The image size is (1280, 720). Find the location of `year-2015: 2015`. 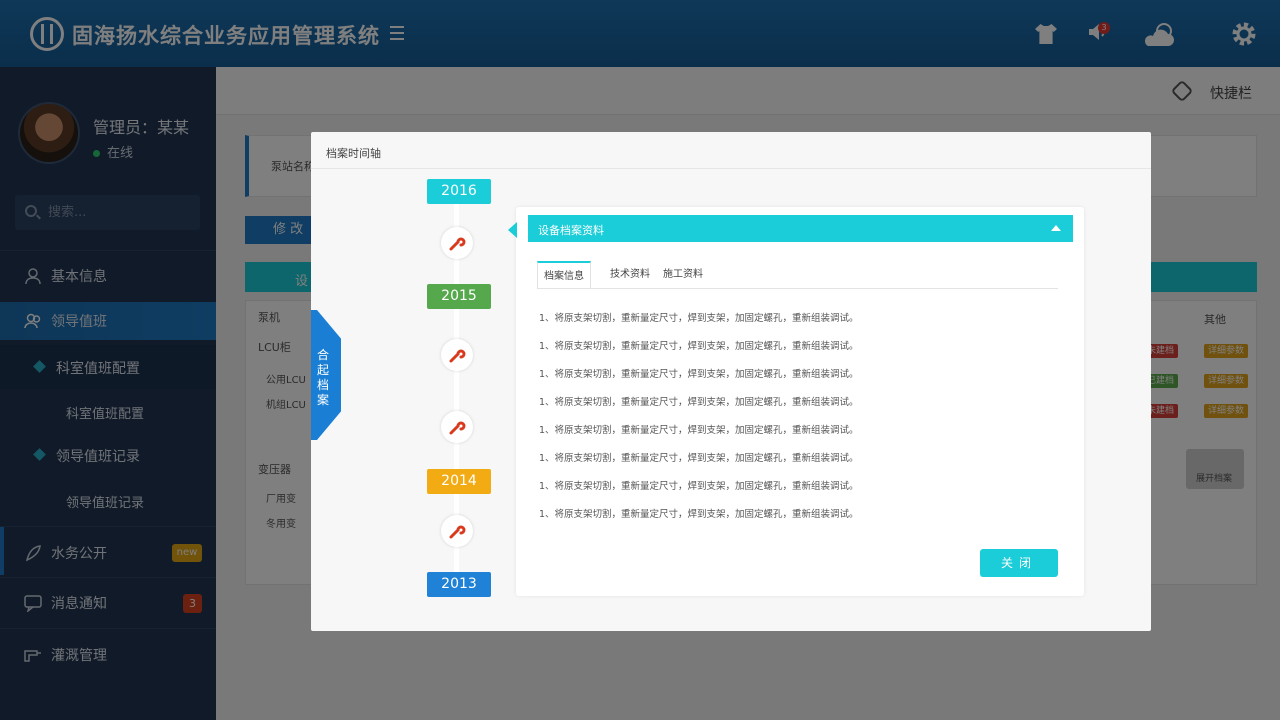

year-2015: 2015 is located at coordinates (459, 296).